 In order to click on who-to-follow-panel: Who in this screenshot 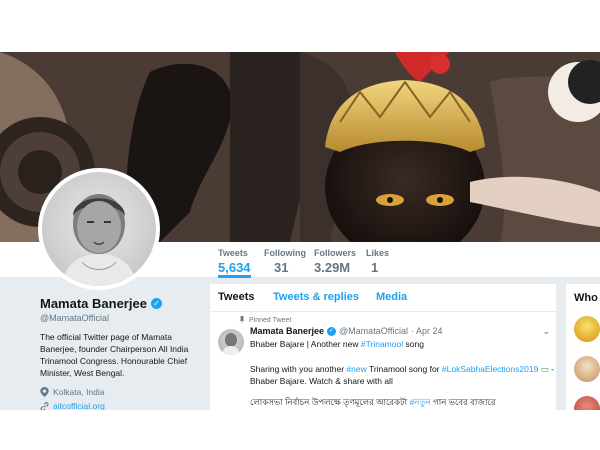, I will do `click(583, 353)`.